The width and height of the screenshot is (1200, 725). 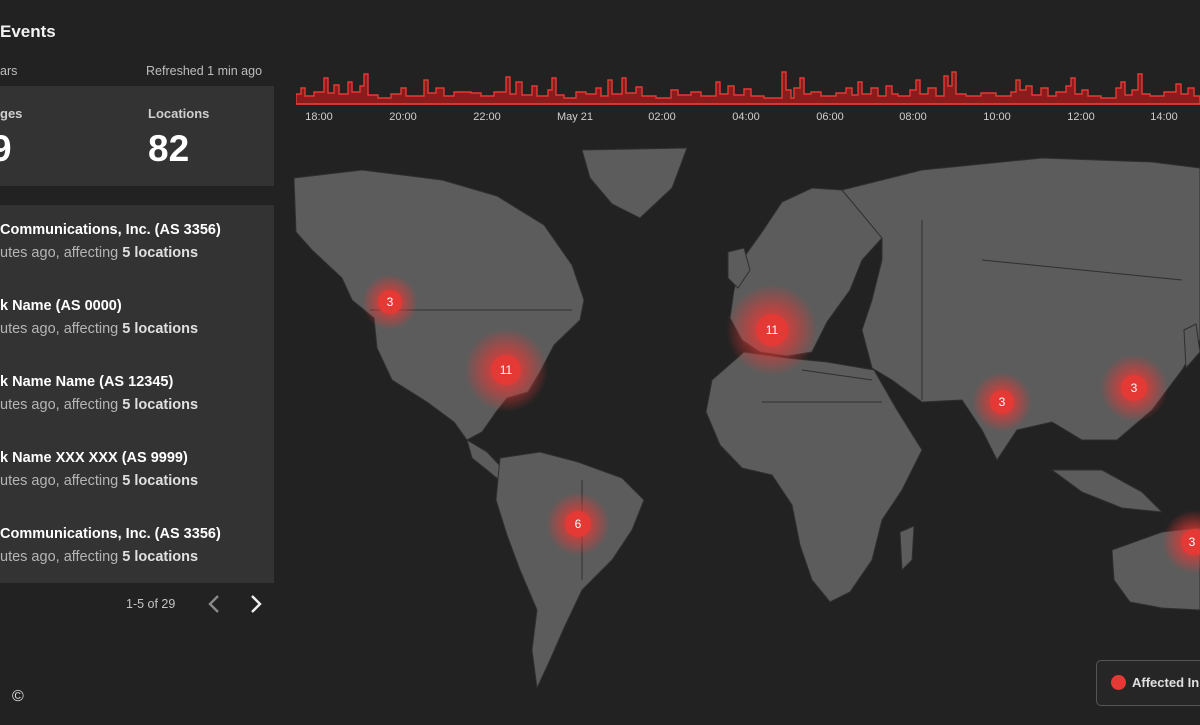 What do you see at coordinates (6, 148) in the screenshot?
I see `outages-value: 9` at bounding box center [6, 148].